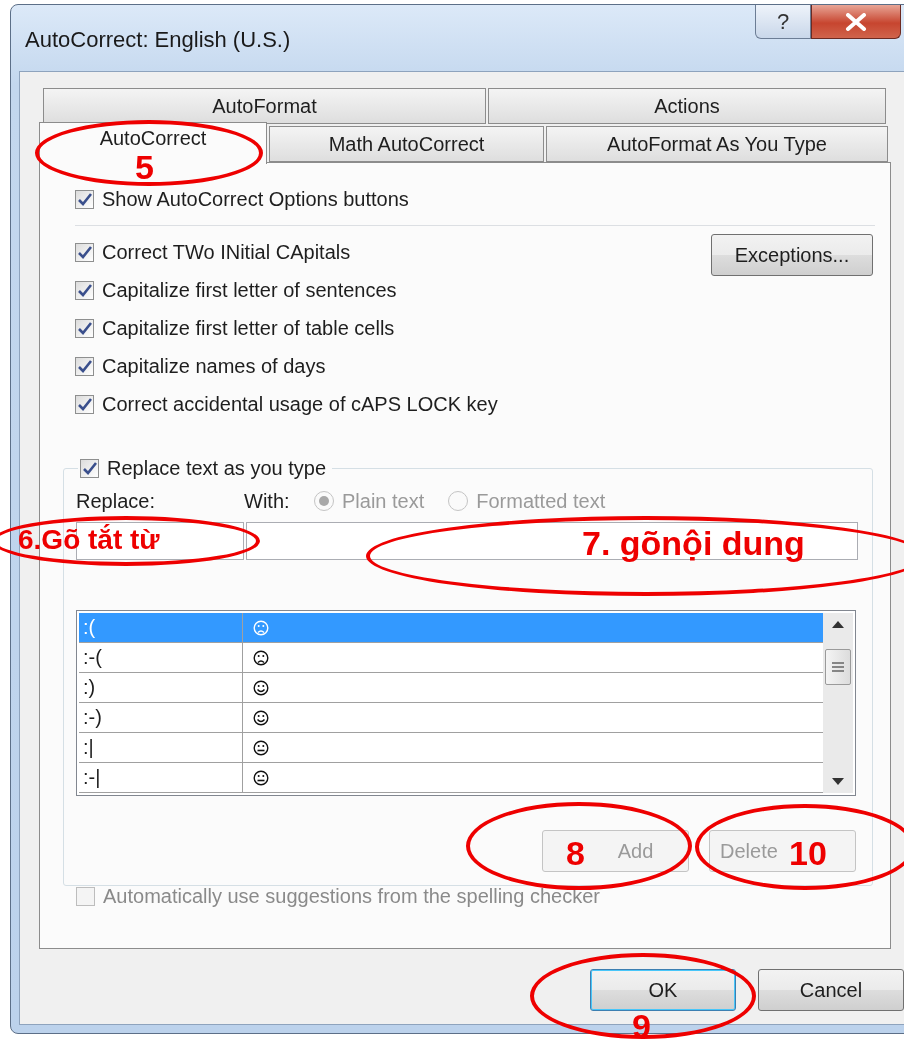 This screenshot has width=904, height=1039. What do you see at coordinates (717, 144) in the screenshot?
I see `tab: AutoFormat As You Type` at bounding box center [717, 144].